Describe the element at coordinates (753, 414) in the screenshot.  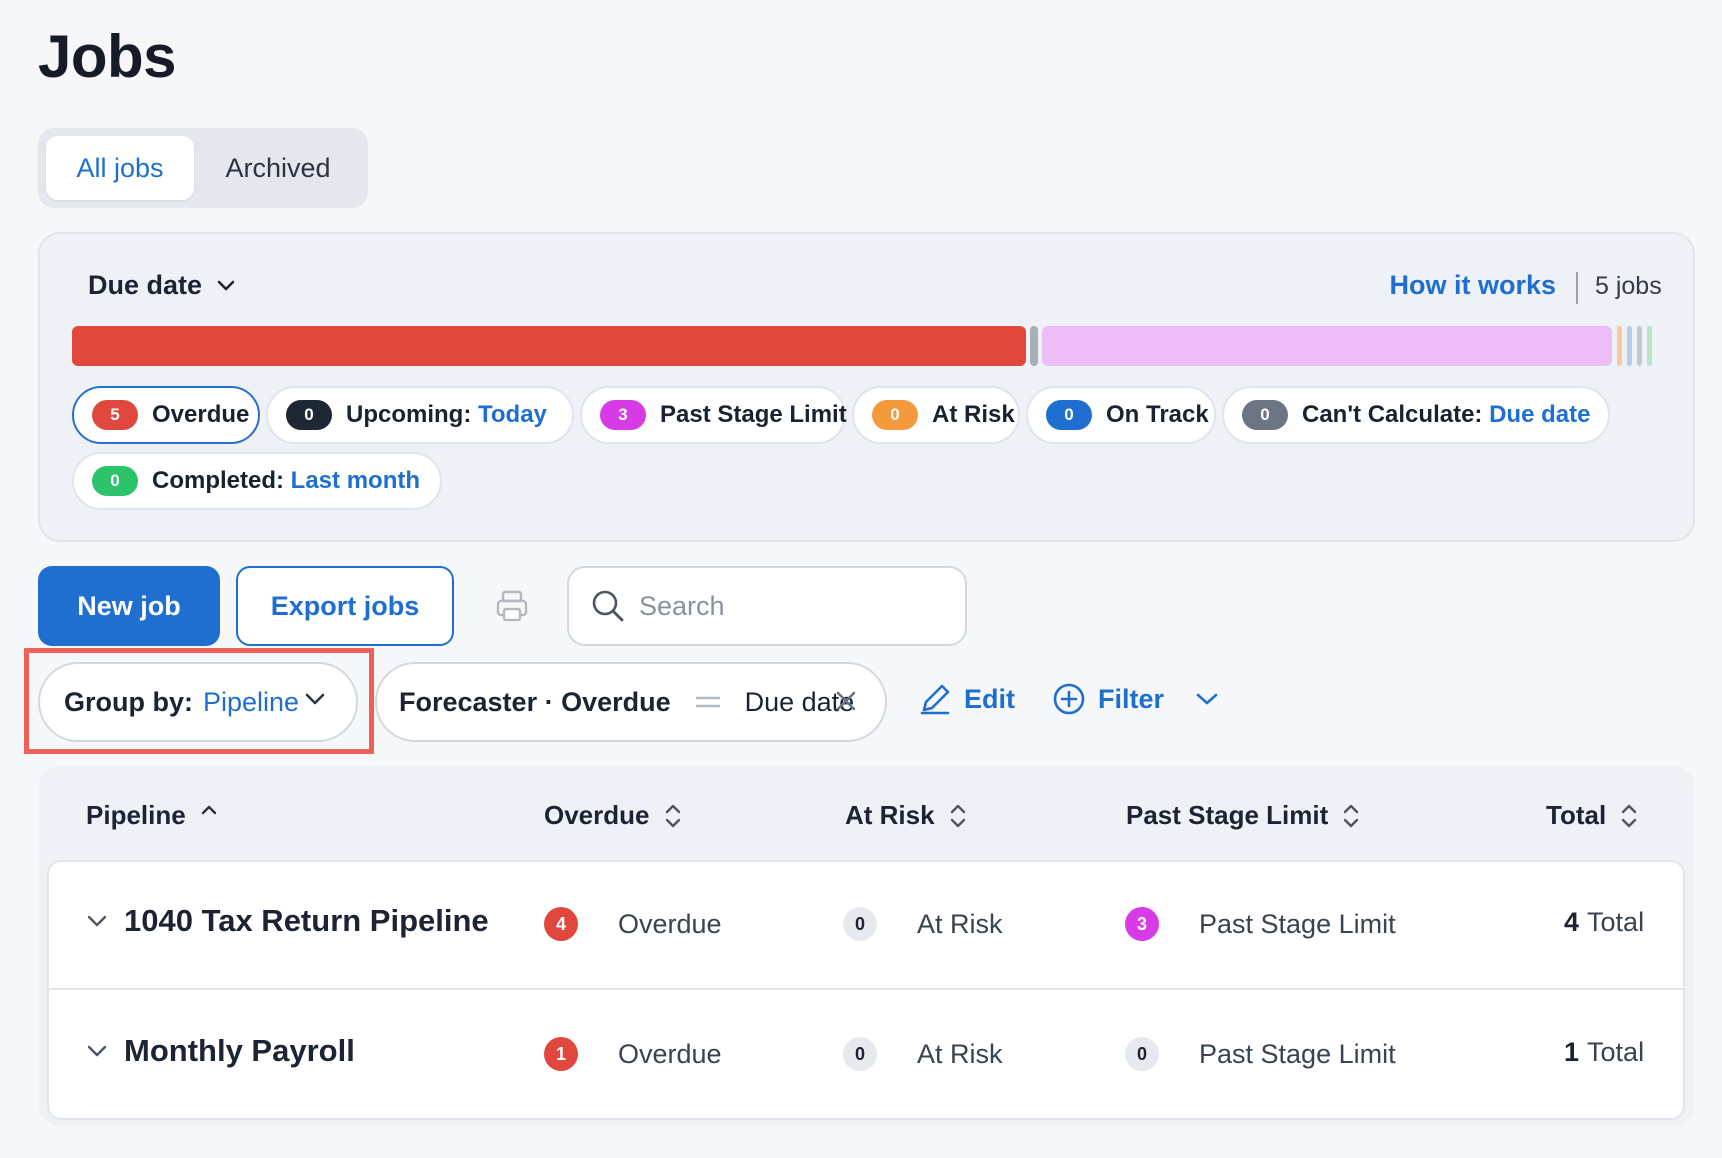
I see `chip-label: Past Stage Limit` at that location.